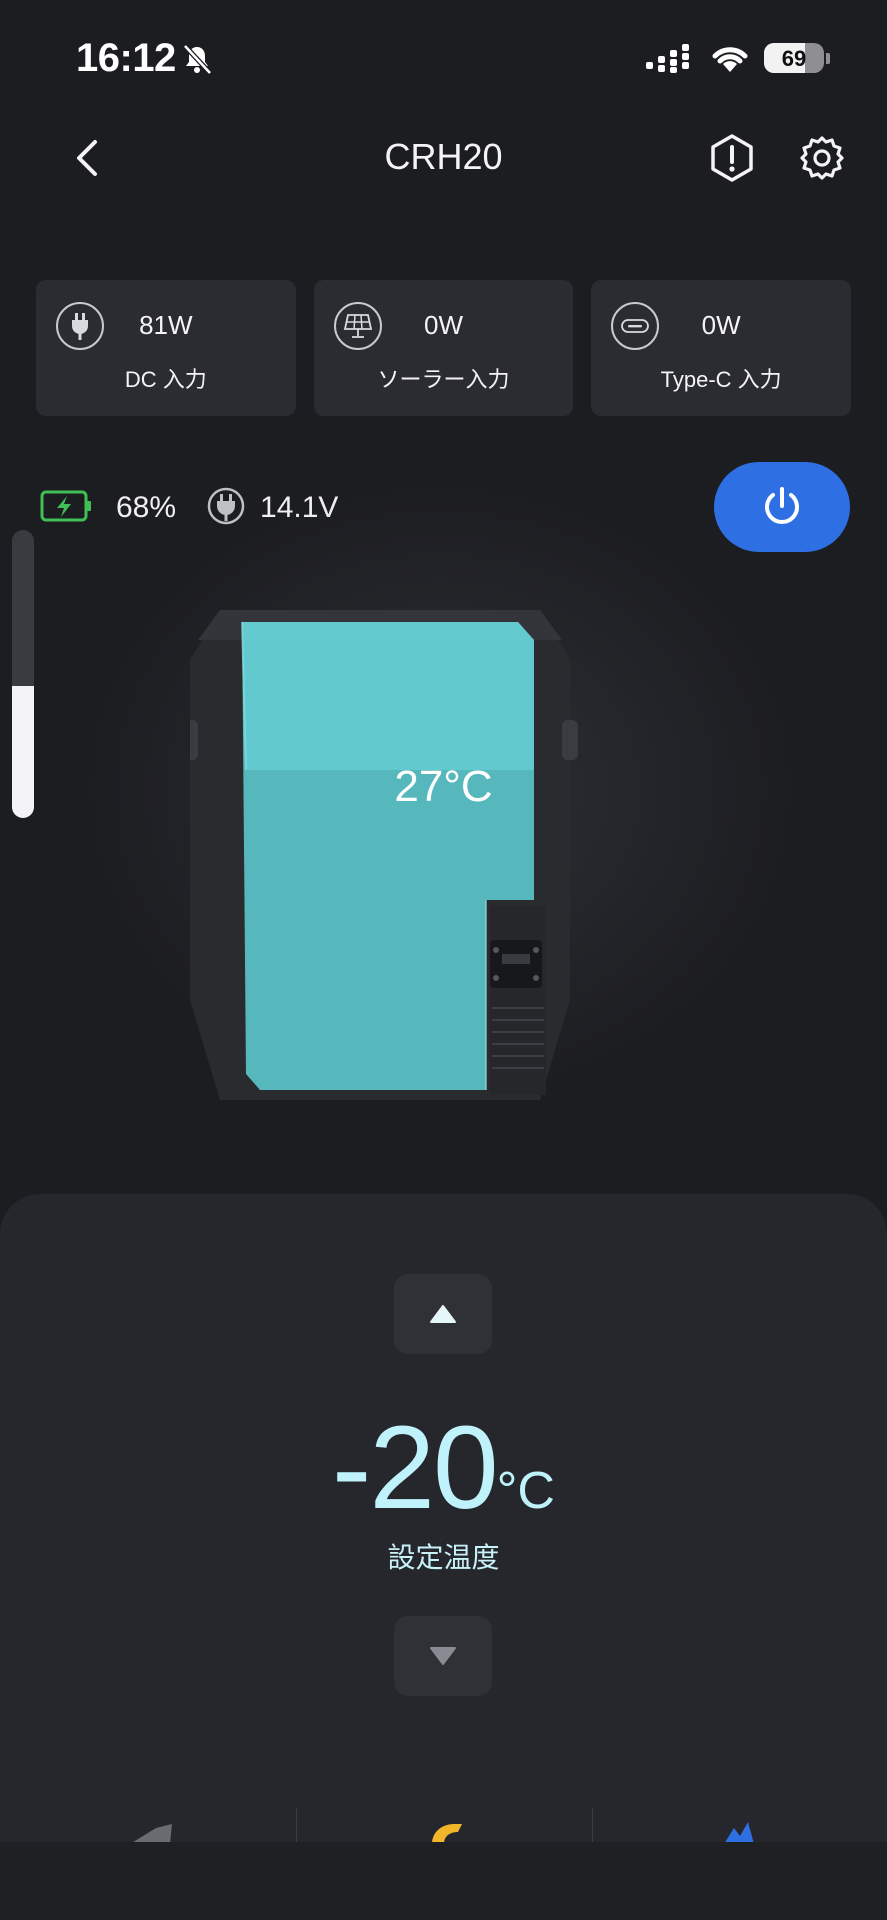 Image resolution: width=887 pixels, height=1920 pixels. I want to click on setpoint-label: 設定温度, so click(443, 1557).